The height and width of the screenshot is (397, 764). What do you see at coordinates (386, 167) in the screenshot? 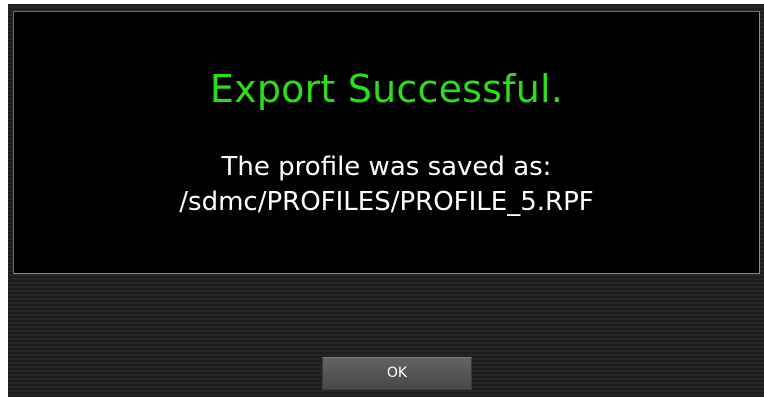
I see `message-line-1: The profile was saved as:` at bounding box center [386, 167].